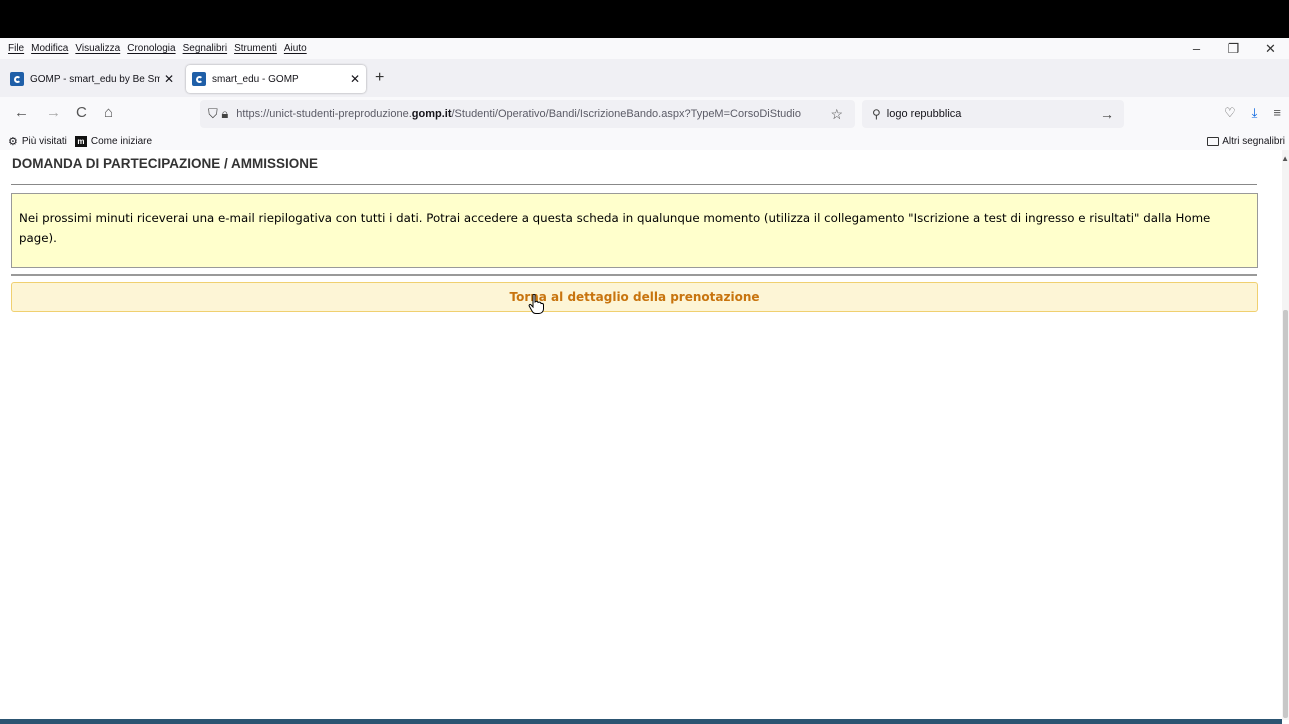 This screenshot has height=724, width=1289. Describe the element at coordinates (641, 721) in the screenshot. I see `taskbar-edge` at that location.